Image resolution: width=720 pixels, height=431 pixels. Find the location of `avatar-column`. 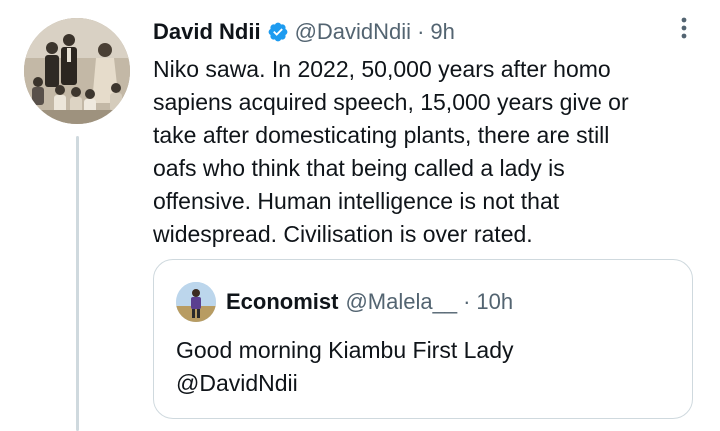

avatar-column is located at coordinates (78, 71).